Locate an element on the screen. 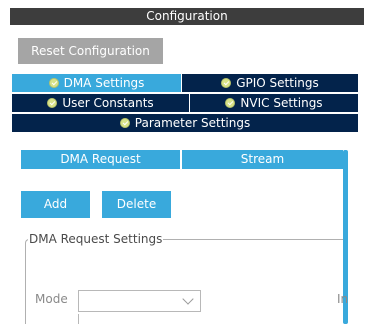 This screenshot has height=324, width=374. add-button: Add is located at coordinates (55, 204).